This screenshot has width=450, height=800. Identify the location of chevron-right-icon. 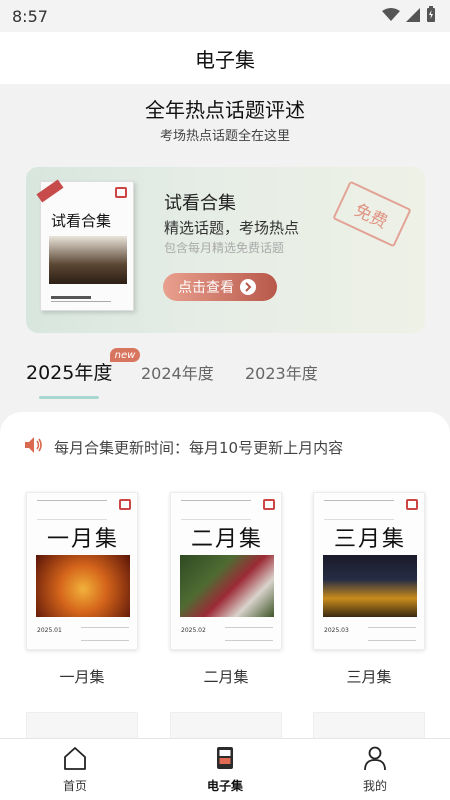
(248, 287).